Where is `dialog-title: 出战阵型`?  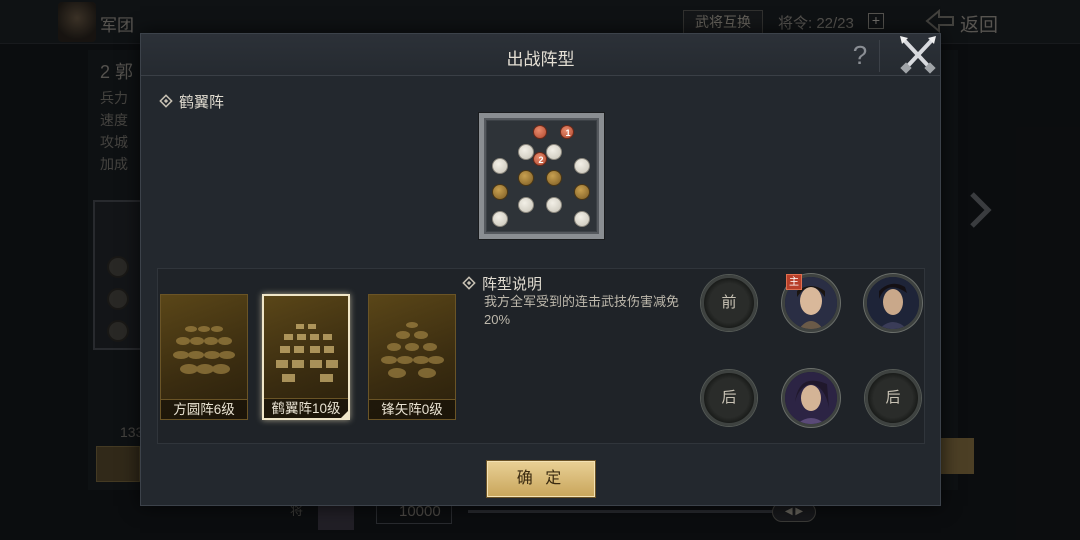
dialog-title: 出战阵型 is located at coordinates (540, 59).